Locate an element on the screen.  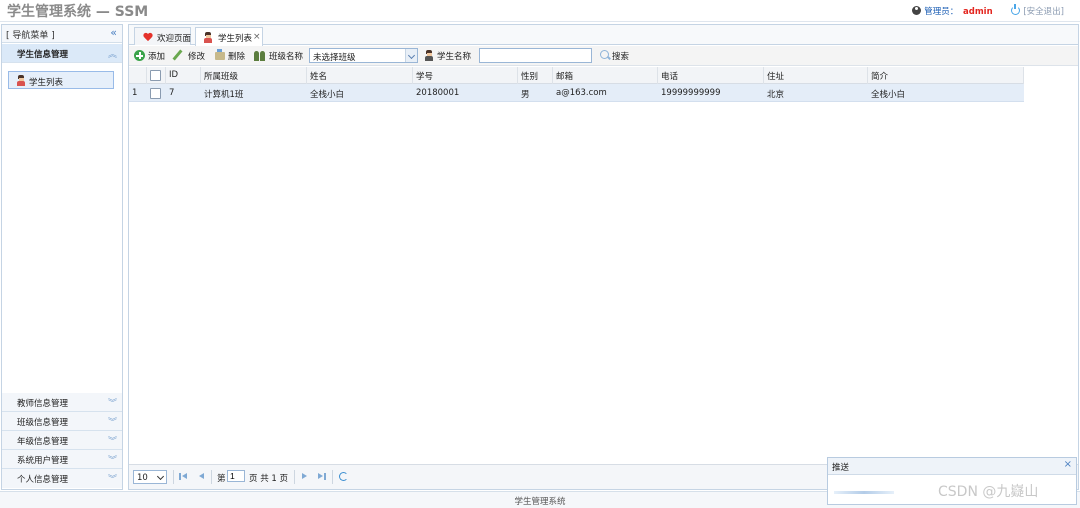
add-label: 添加 is located at coordinates (157, 57).